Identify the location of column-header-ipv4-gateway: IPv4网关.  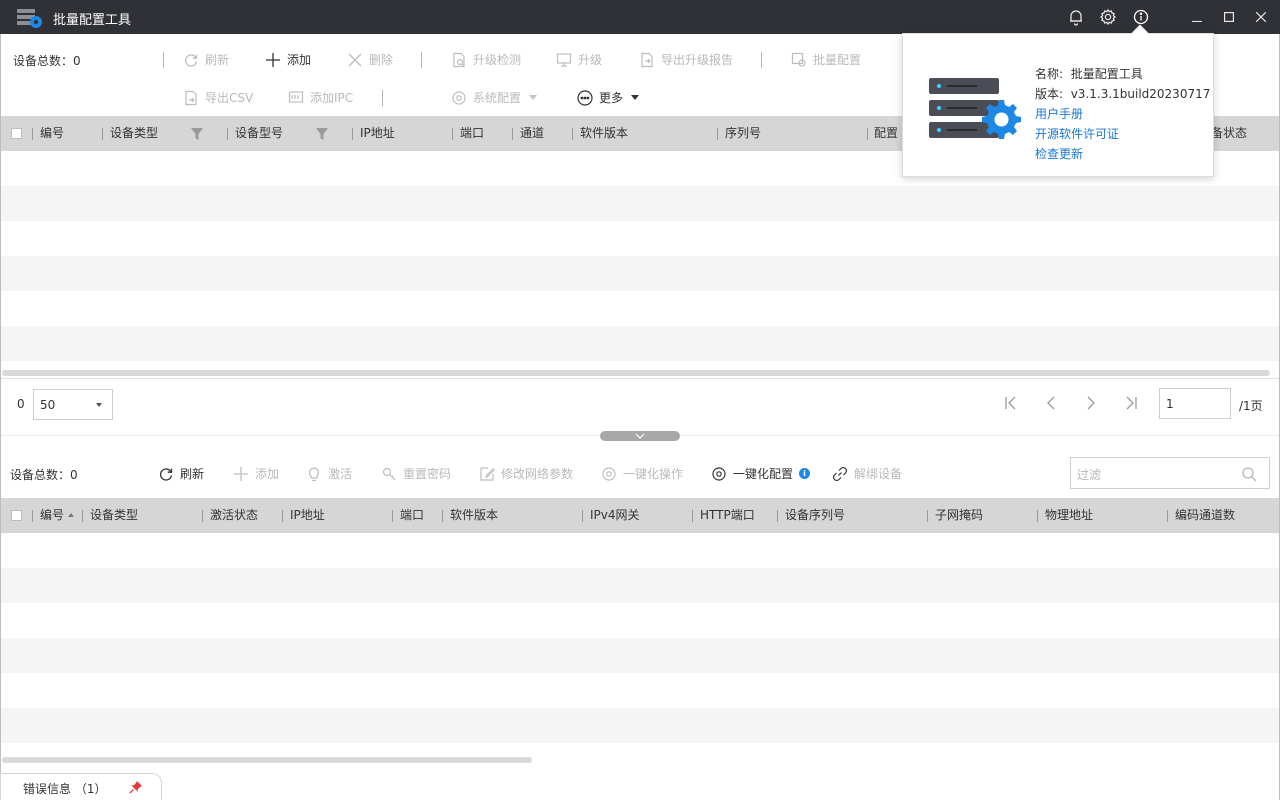
(615, 515).